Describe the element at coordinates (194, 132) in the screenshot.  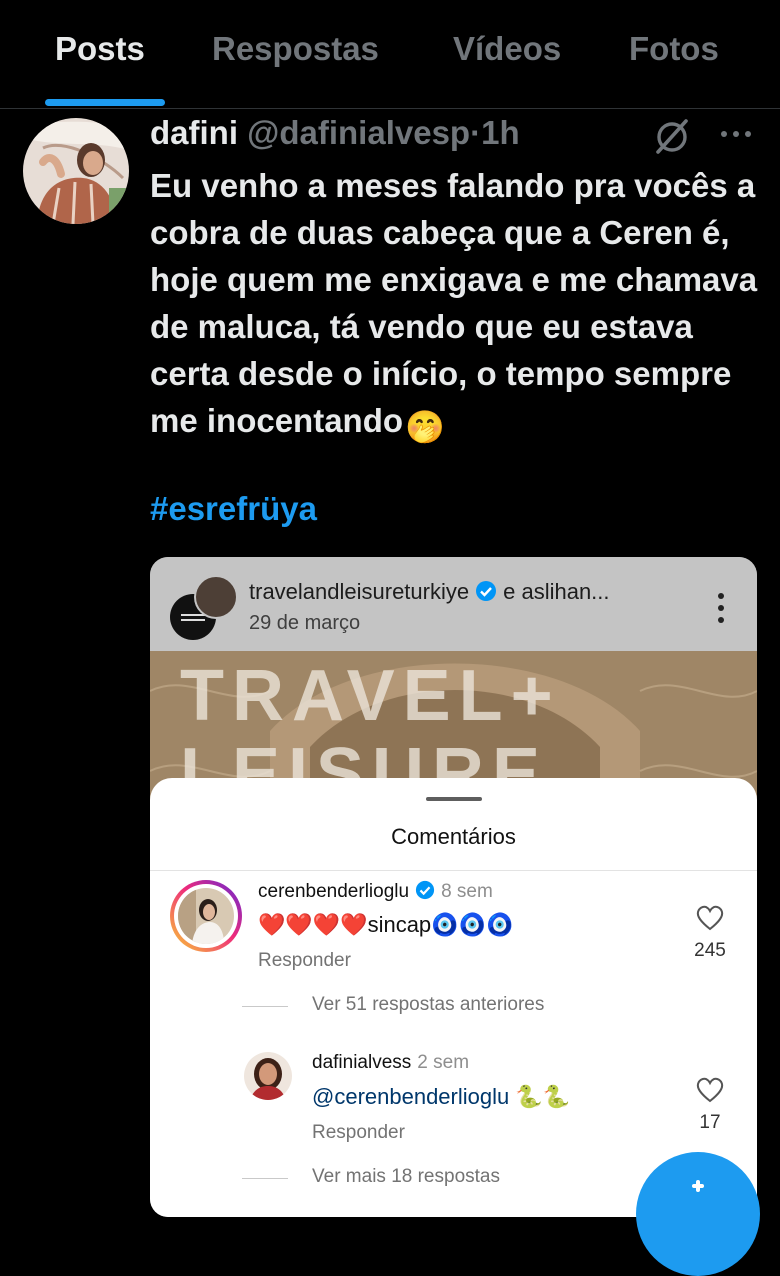
I see `author-display-name: dafini` at that location.